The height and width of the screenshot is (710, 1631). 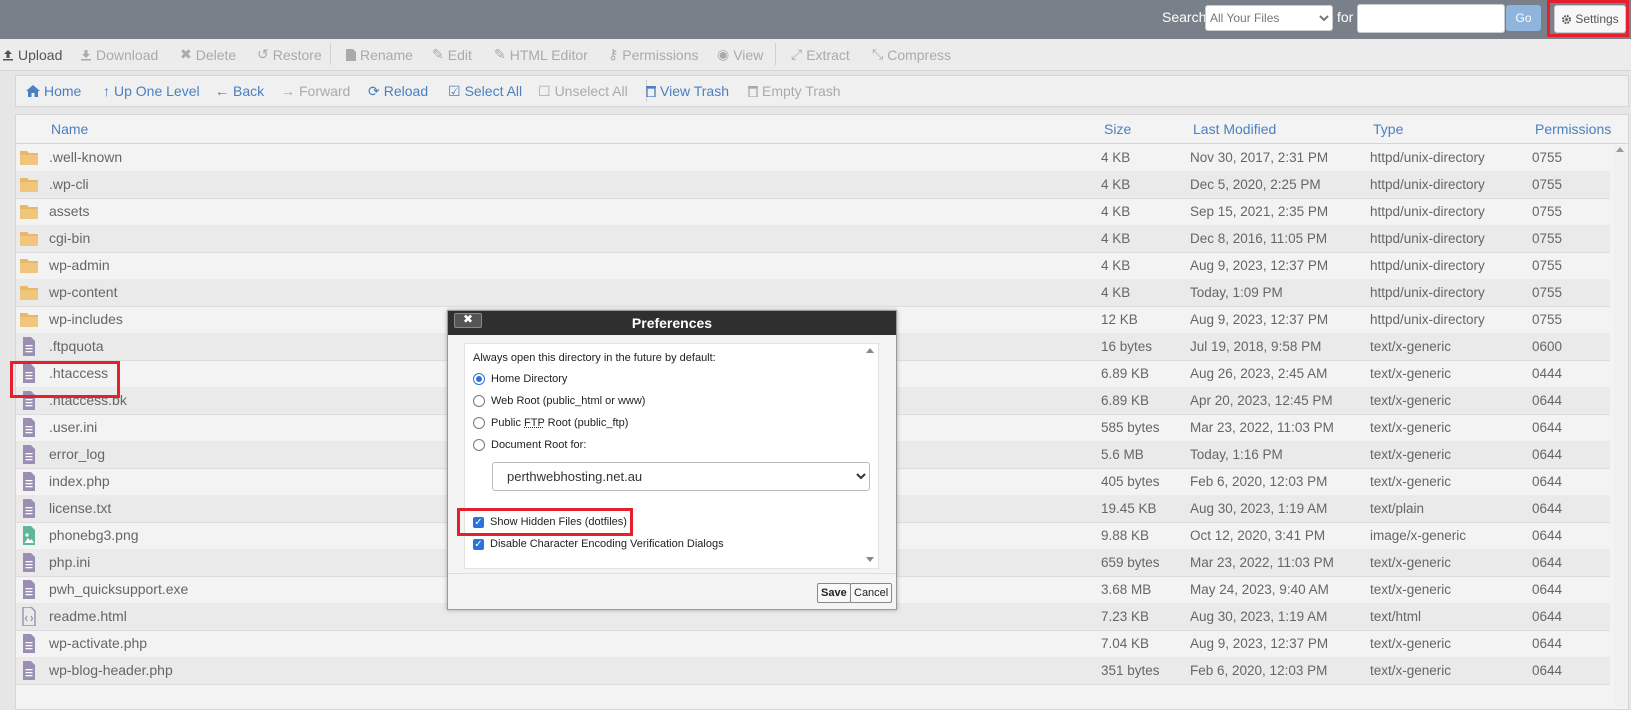 What do you see at coordinates (820, 54) in the screenshot?
I see `extract-button: ⤢ Extract` at bounding box center [820, 54].